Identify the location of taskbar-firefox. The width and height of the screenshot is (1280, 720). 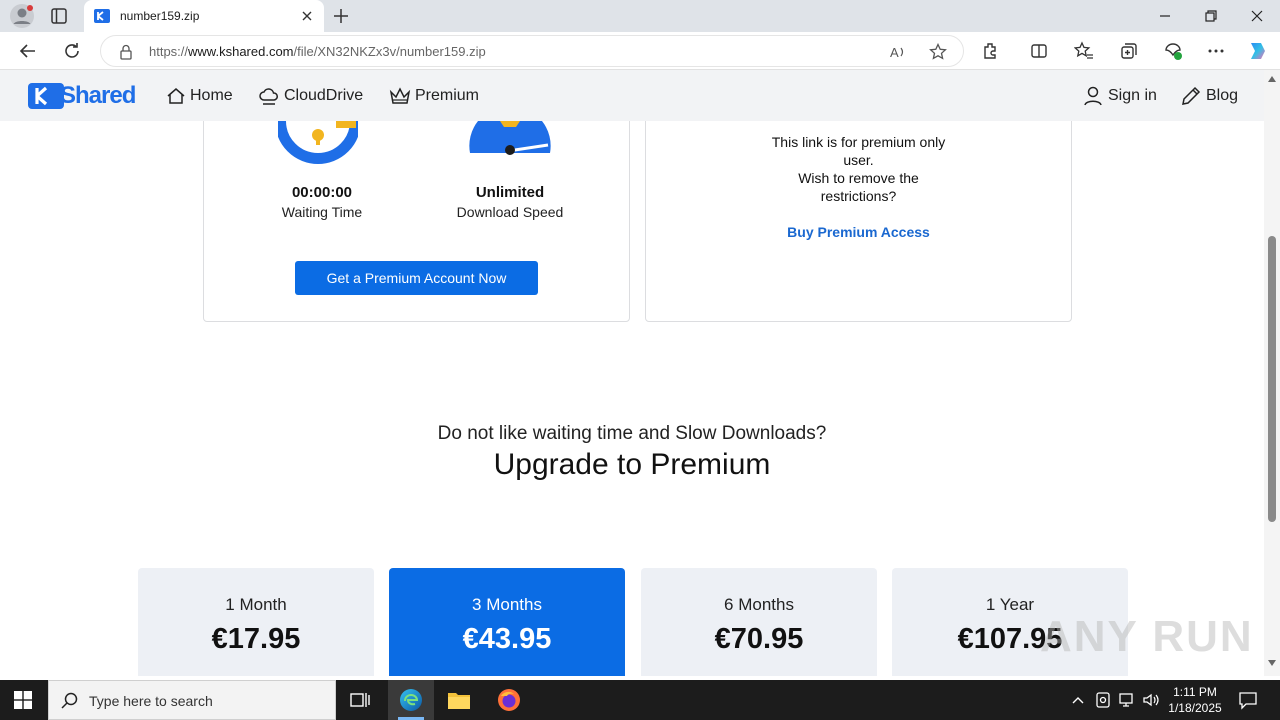
(509, 700).